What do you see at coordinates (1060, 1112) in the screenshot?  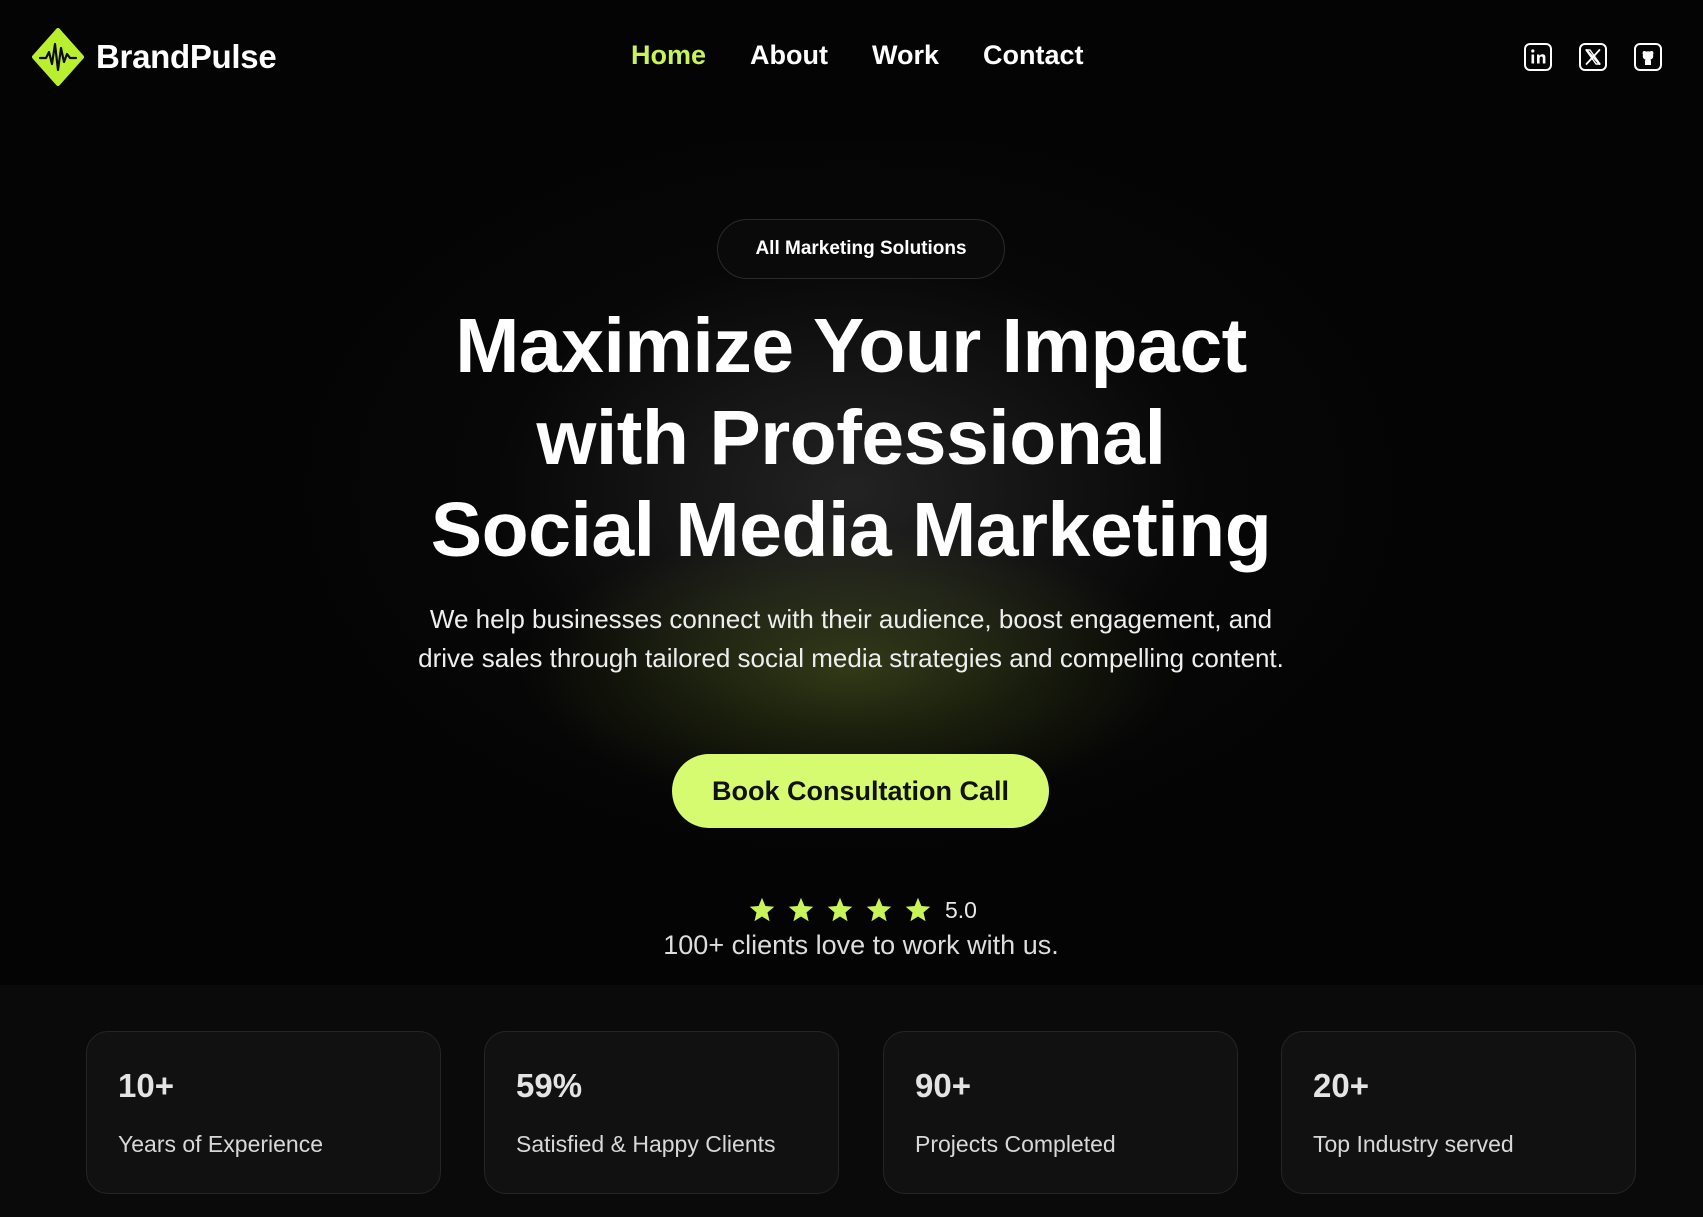 I see `stat-card-projects: 90+ Projects Completed` at bounding box center [1060, 1112].